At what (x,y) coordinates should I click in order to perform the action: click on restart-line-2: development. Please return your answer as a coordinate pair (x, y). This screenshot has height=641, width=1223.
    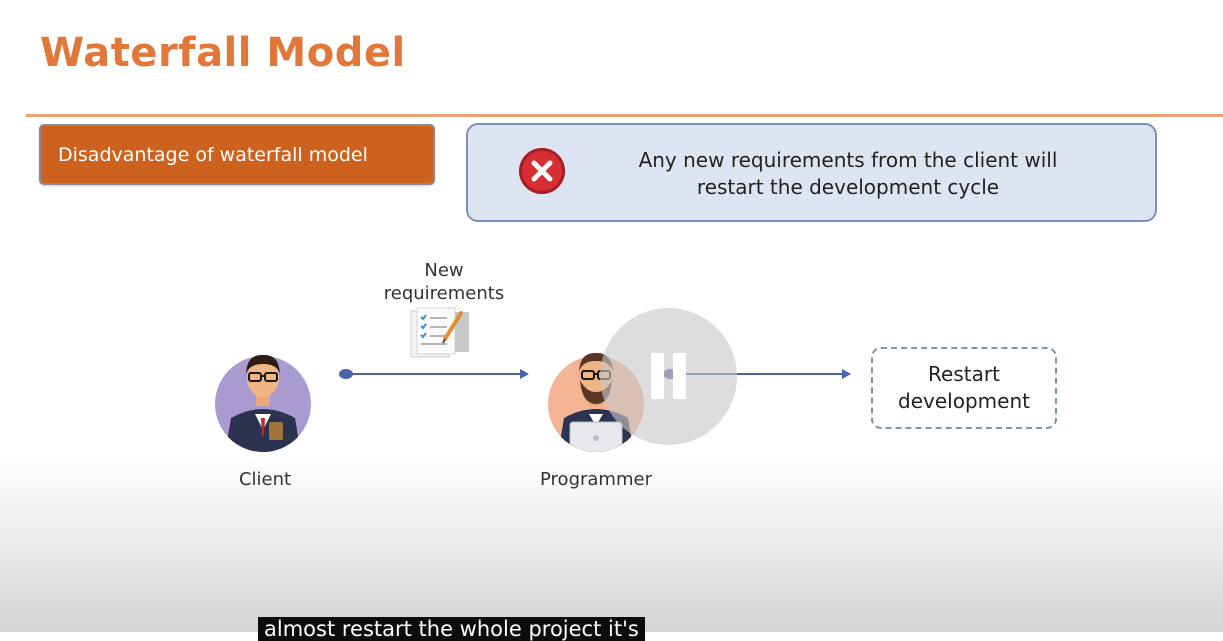
    Looking at the image, I should click on (964, 401).